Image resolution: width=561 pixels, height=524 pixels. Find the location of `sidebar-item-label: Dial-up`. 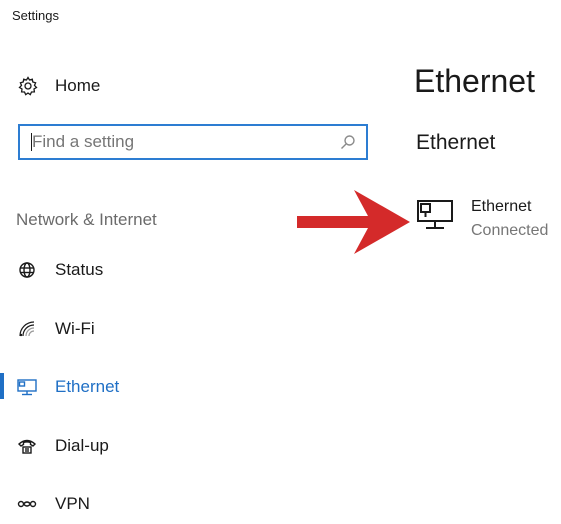

sidebar-item-label: Dial-up is located at coordinates (82, 445).